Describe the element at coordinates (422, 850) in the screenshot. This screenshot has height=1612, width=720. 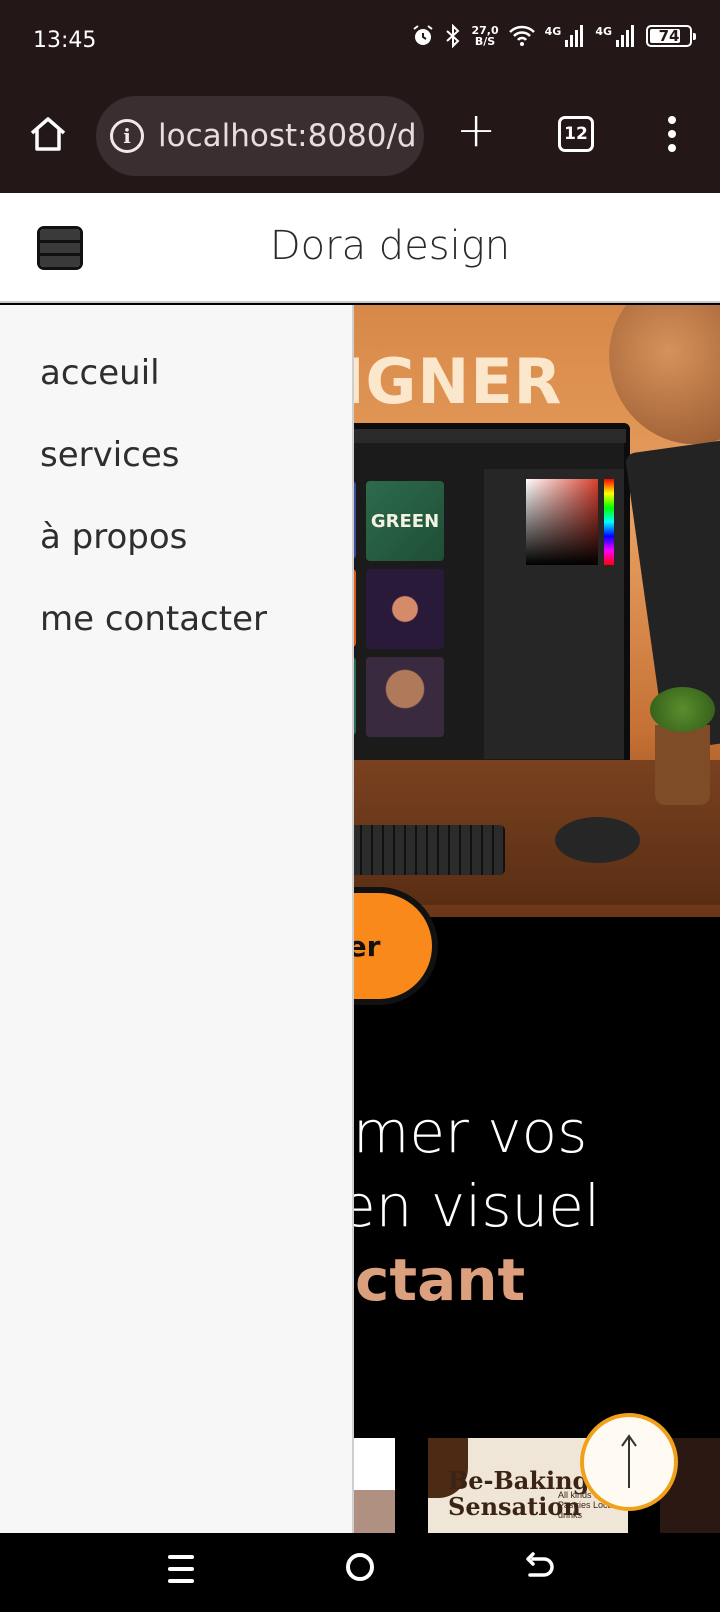
I see `keyboard-illustration` at that location.